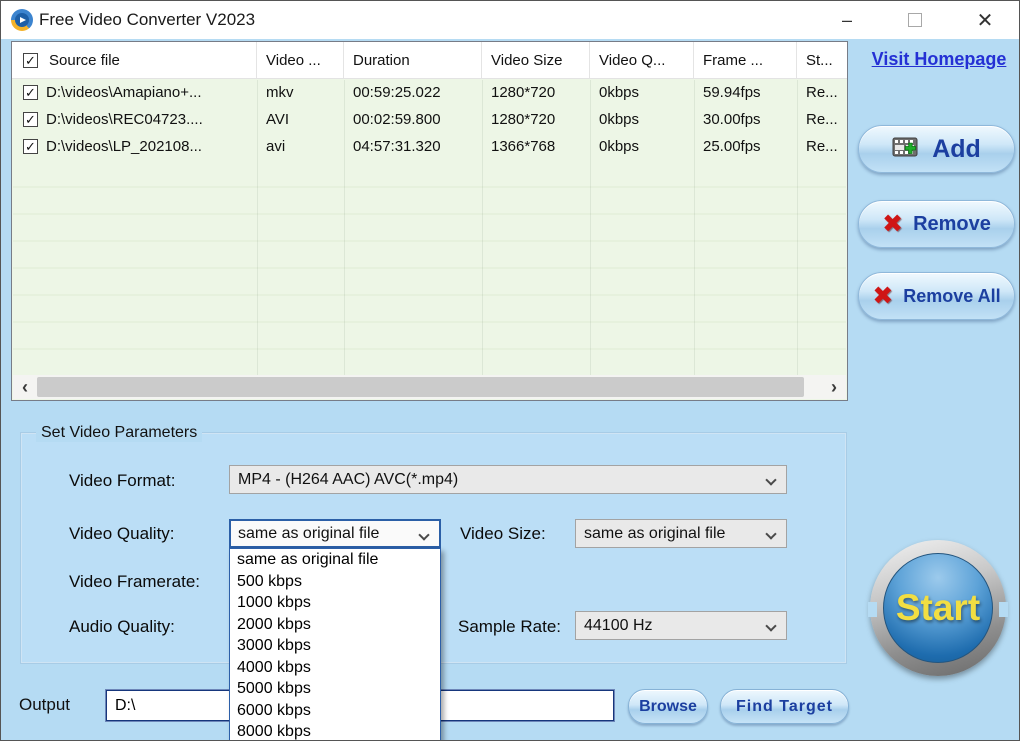 This screenshot has height=741, width=1020. Describe the element at coordinates (508, 479) in the screenshot. I see `video-format-select: MP4 - (H264 AAC) AVC(*.mp4)` at that location.